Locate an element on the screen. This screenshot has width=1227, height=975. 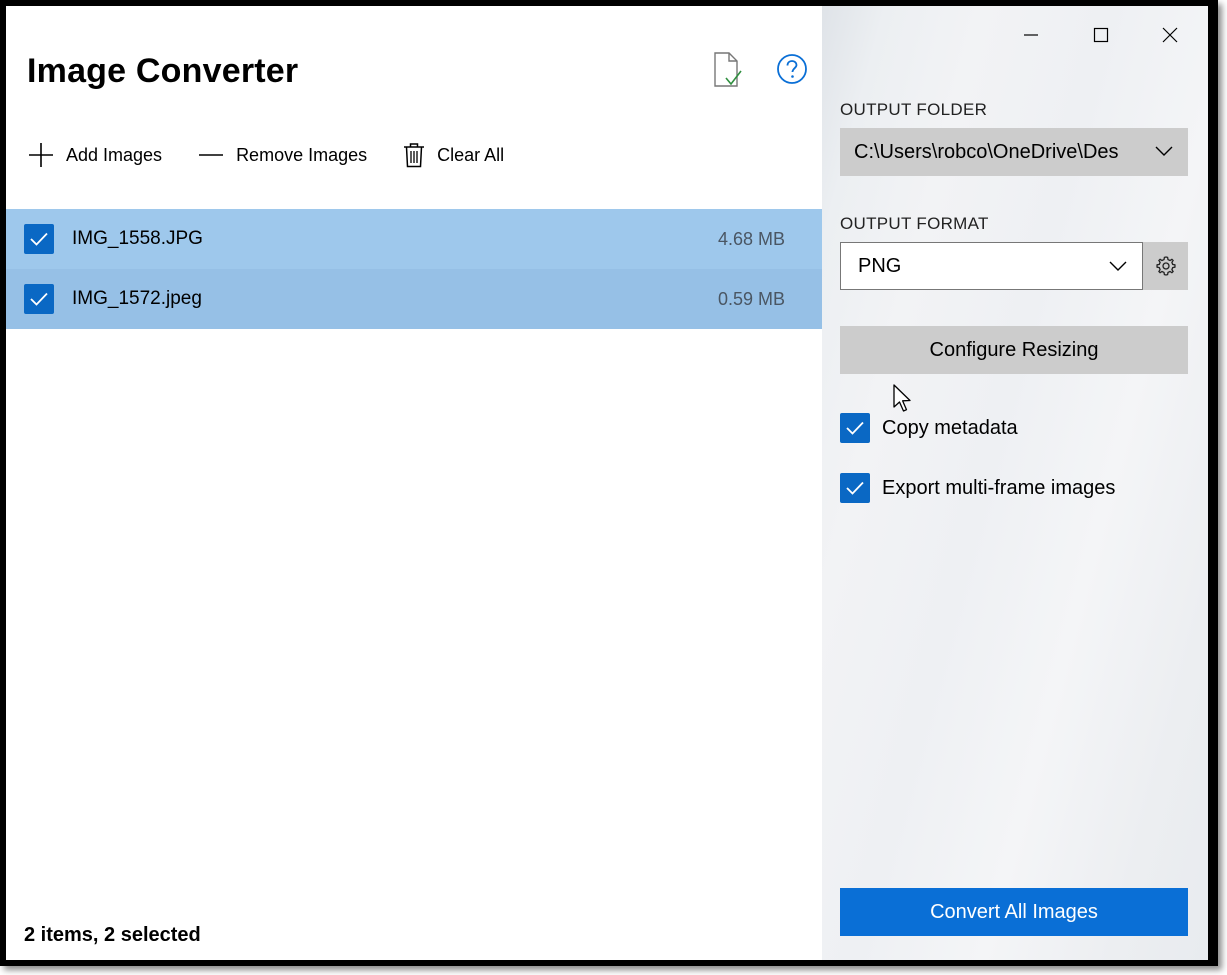
mouse-cursor-icon is located at coordinates (902, 398).